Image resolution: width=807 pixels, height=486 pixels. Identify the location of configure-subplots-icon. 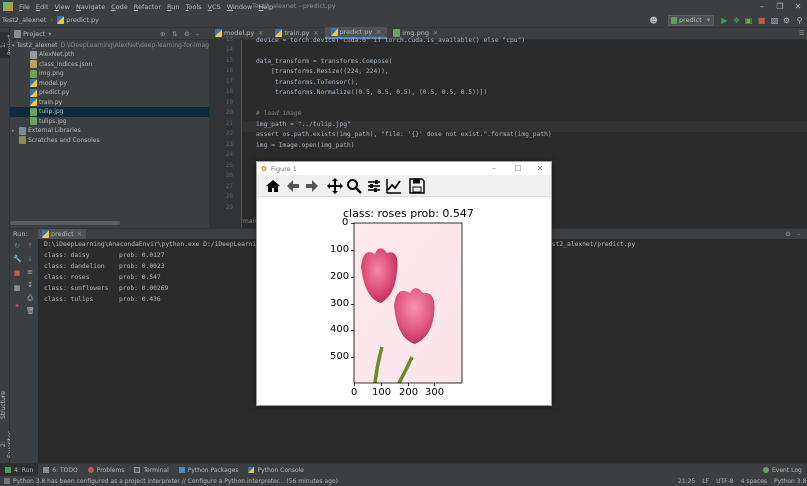
(374, 186).